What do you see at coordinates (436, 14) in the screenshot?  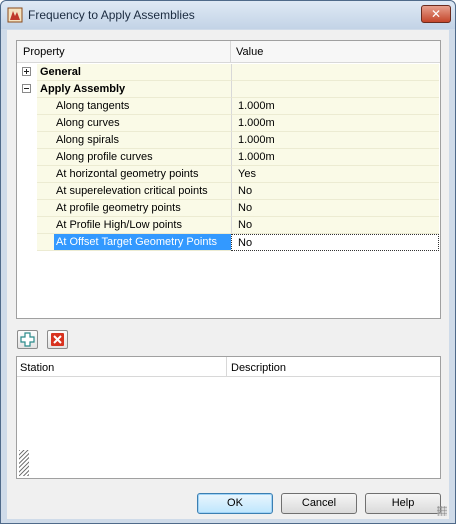 I see `close-button: ✕` at bounding box center [436, 14].